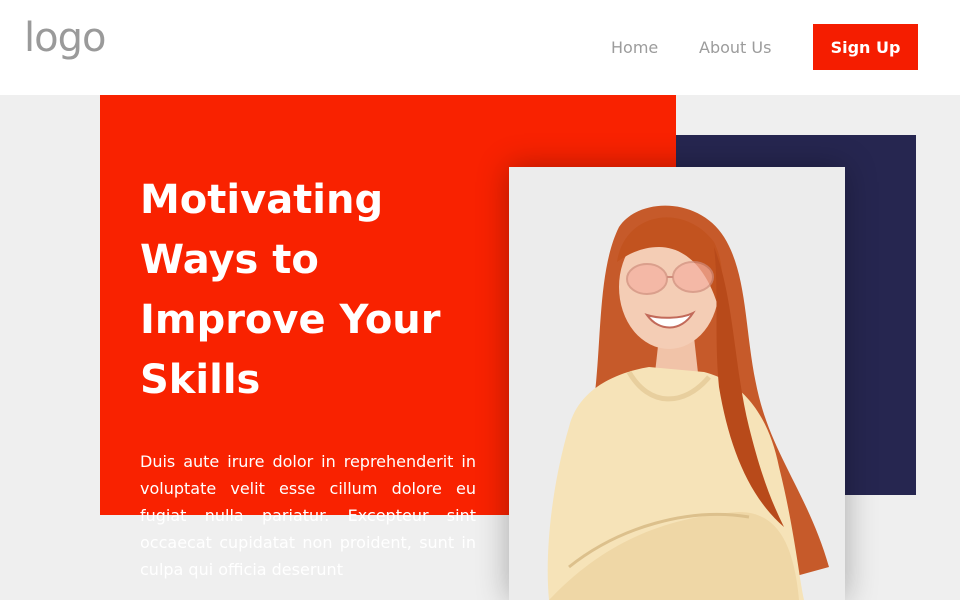  I want to click on nav-home-link: Home, so click(634, 47).